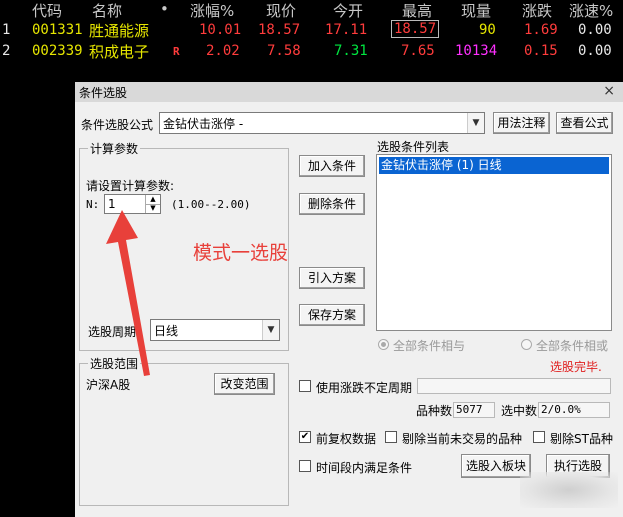 The image size is (623, 517). I want to click on col-open: 今开, so click(348, 10).